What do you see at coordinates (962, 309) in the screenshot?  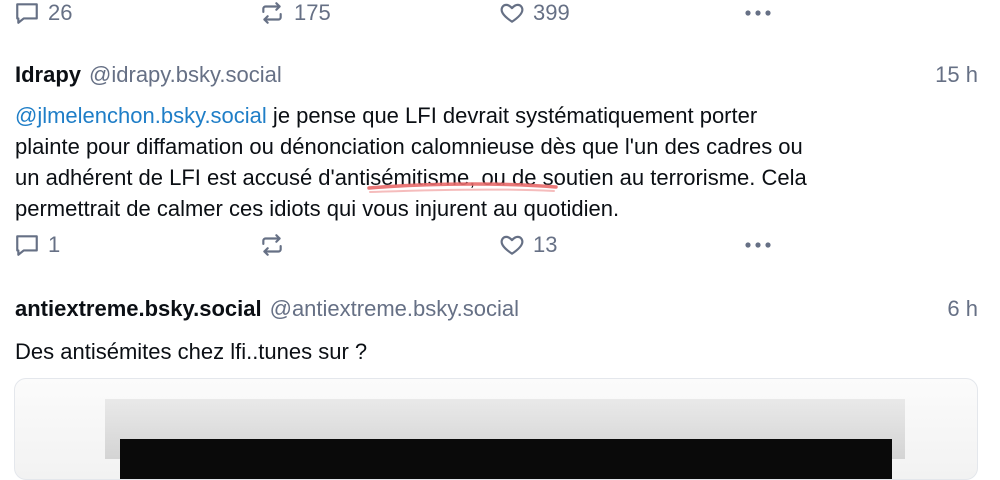 I see `post-timestamp: 6 h` at bounding box center [962, 309].